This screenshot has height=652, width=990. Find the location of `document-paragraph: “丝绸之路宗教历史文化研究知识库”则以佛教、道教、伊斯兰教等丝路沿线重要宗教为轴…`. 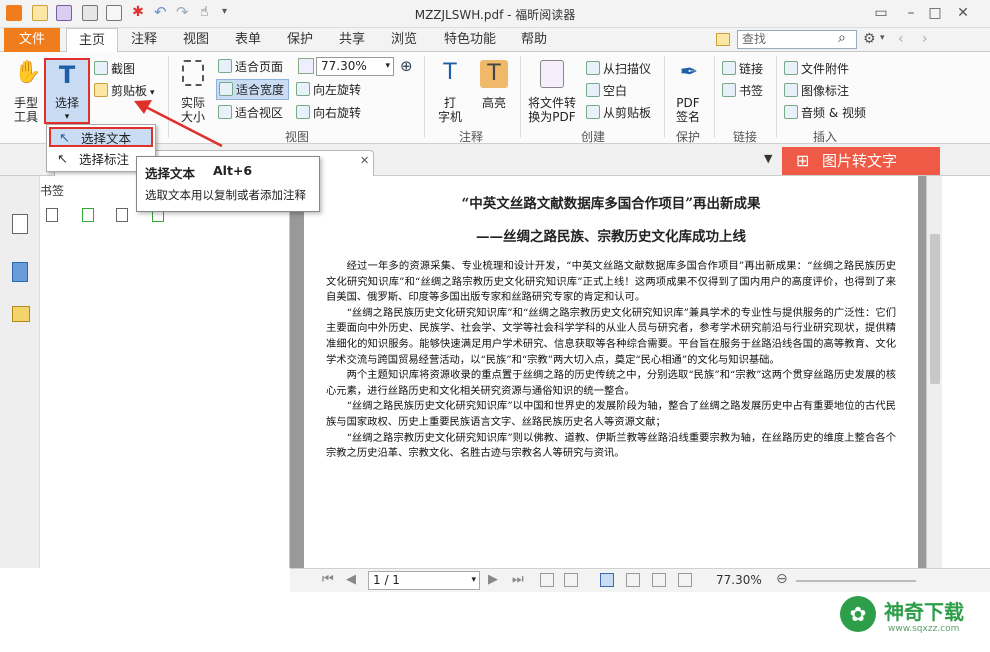

document-paragraph: “丝绸之路宗教历史文化研究知识库”则以佛教、道教、伊斯兰教等丝路沿线重要宗教为轴… is located at coordinates (611, 445).